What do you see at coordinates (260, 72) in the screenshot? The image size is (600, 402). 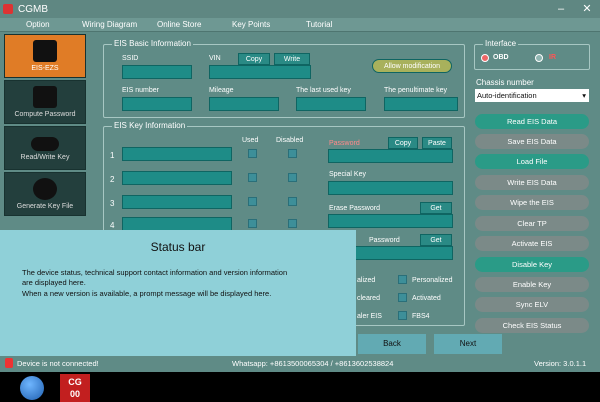 I see `vin-field` at bounding box center [260, 72].